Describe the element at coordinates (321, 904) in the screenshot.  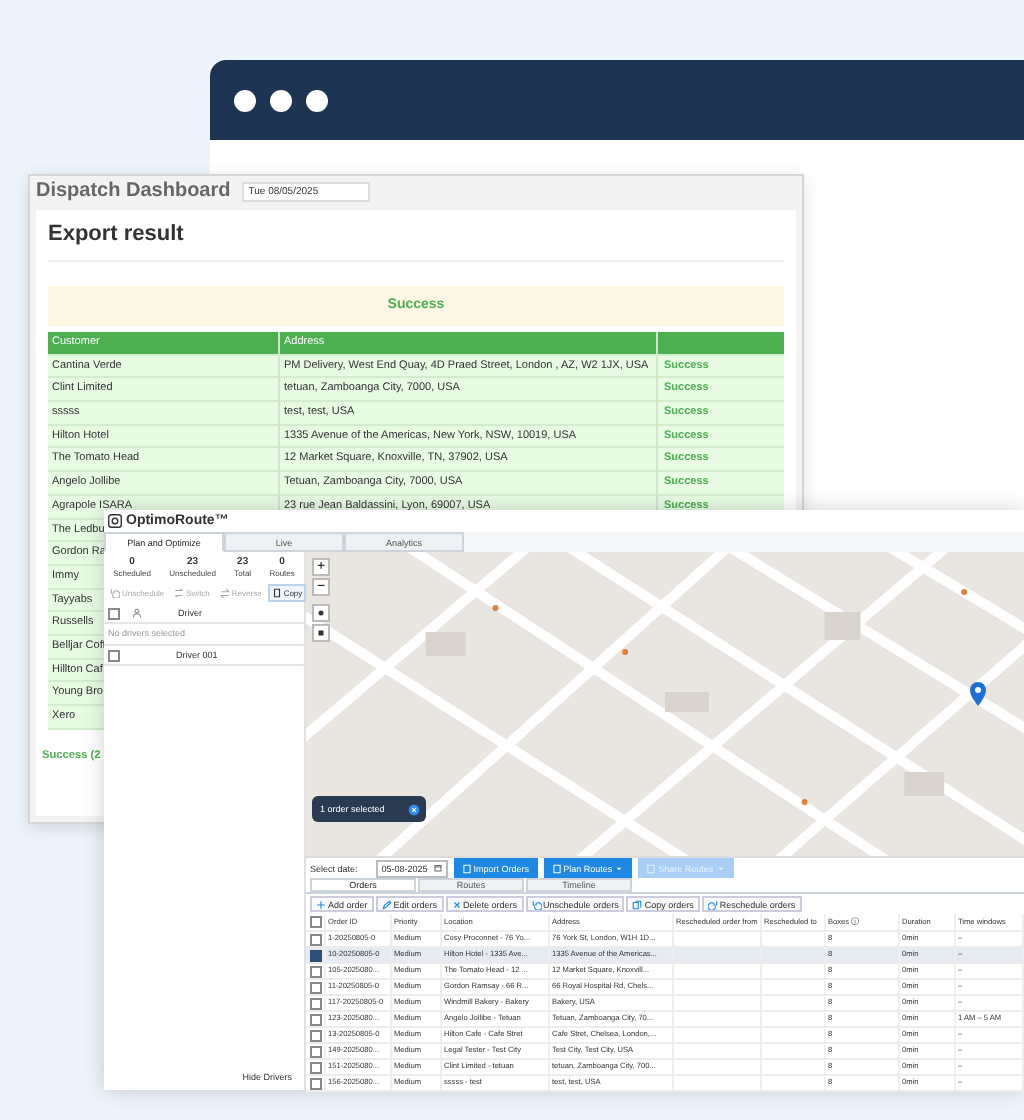
I see `plus-icon` at that location.